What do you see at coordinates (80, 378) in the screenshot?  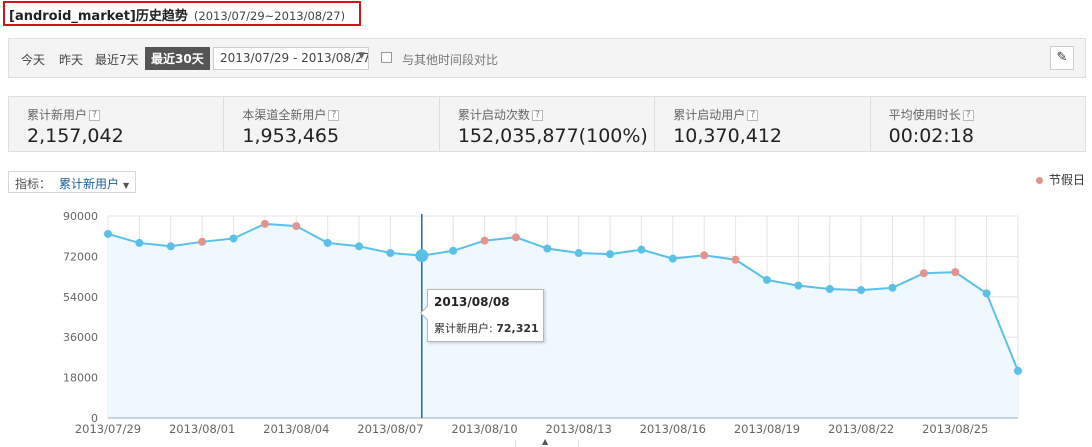 I see `y-tick-label: 18000` at bounding box center [80, 378].